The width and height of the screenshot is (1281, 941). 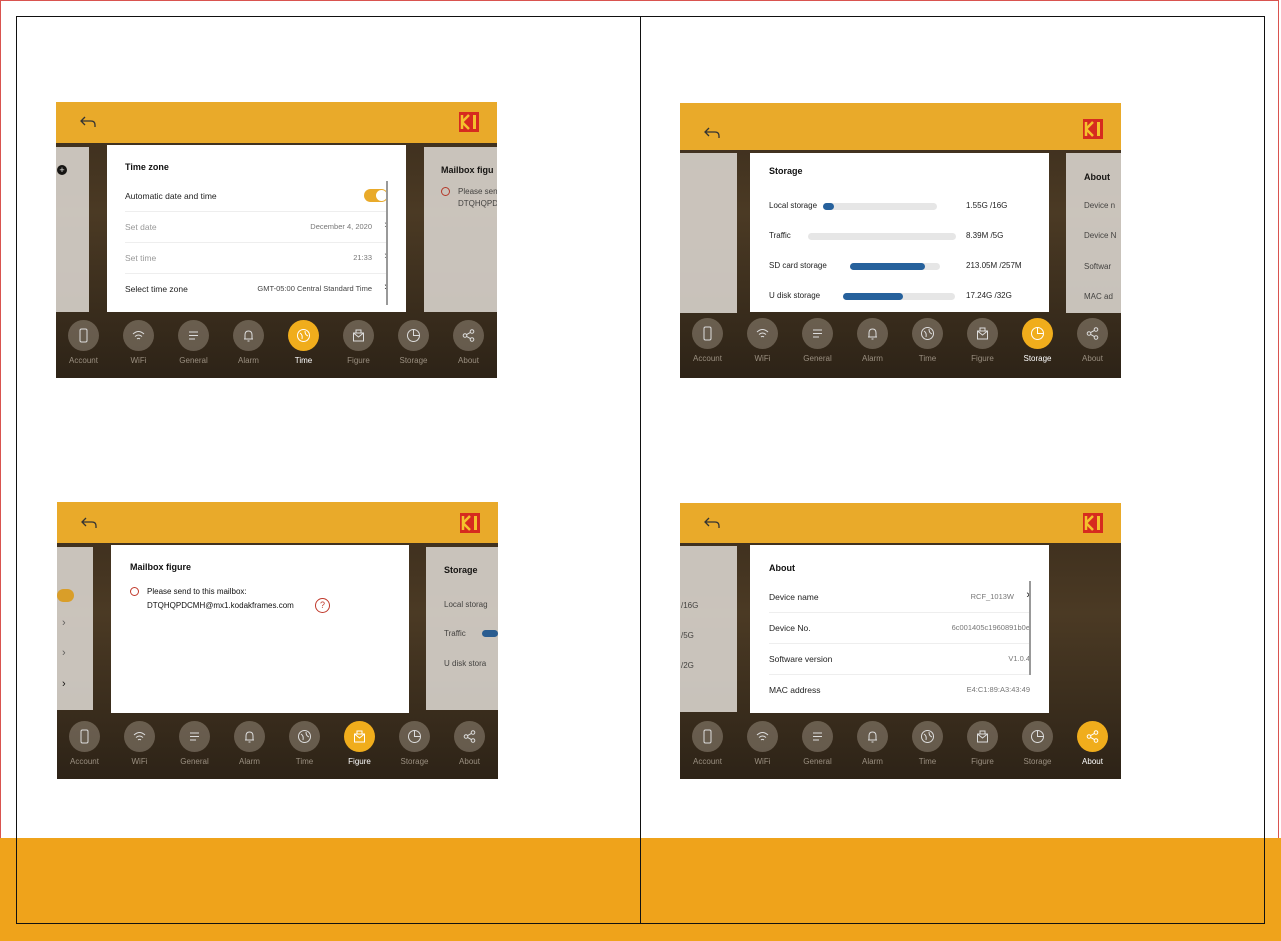 What do you see at coordinates (786, 171) in the screenshot?
I see `dialog-title: Storage` at bounding box center [786, 171].